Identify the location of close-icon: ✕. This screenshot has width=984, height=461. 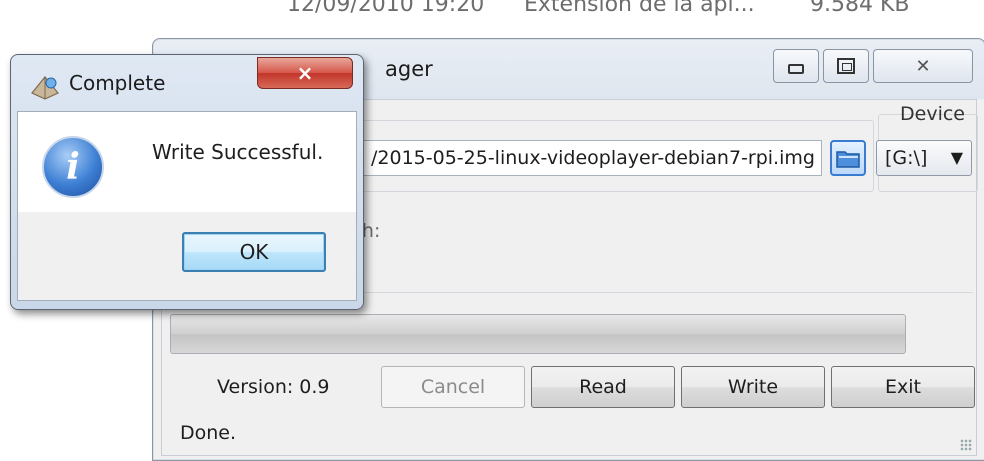
(923, 66).